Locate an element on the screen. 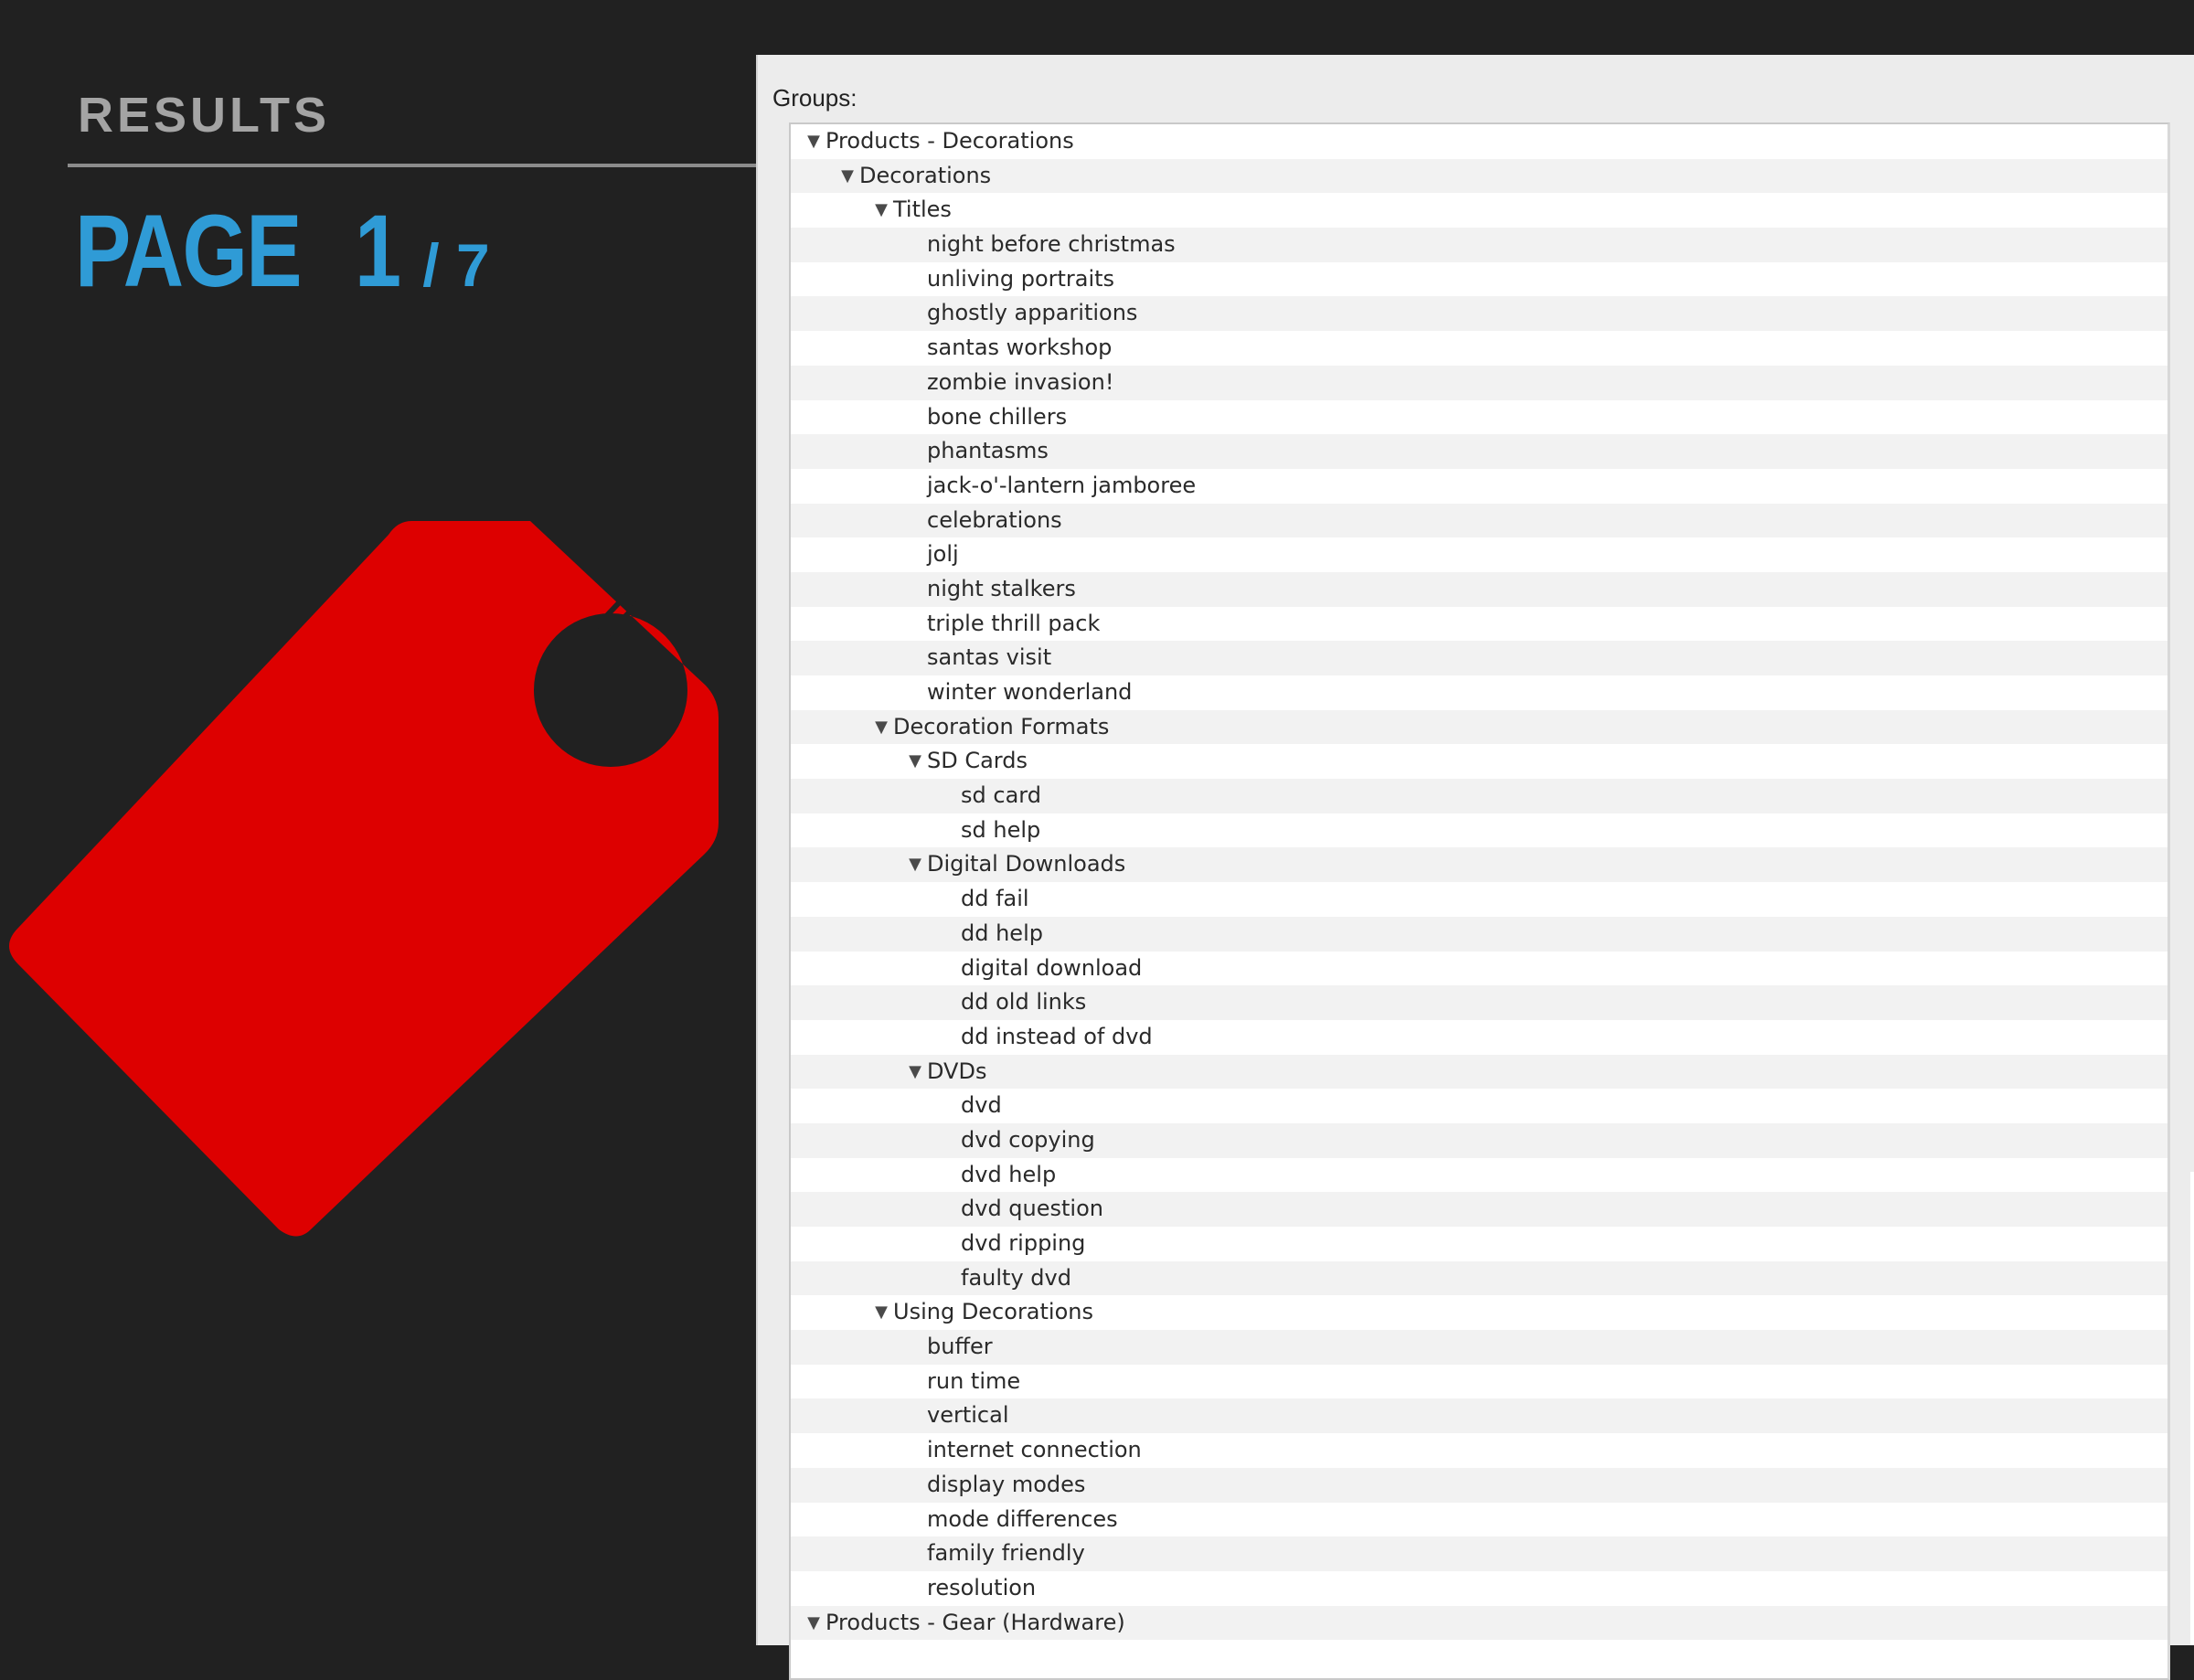  tree-item-row: dd fail is located at coordinates (1479, 900).